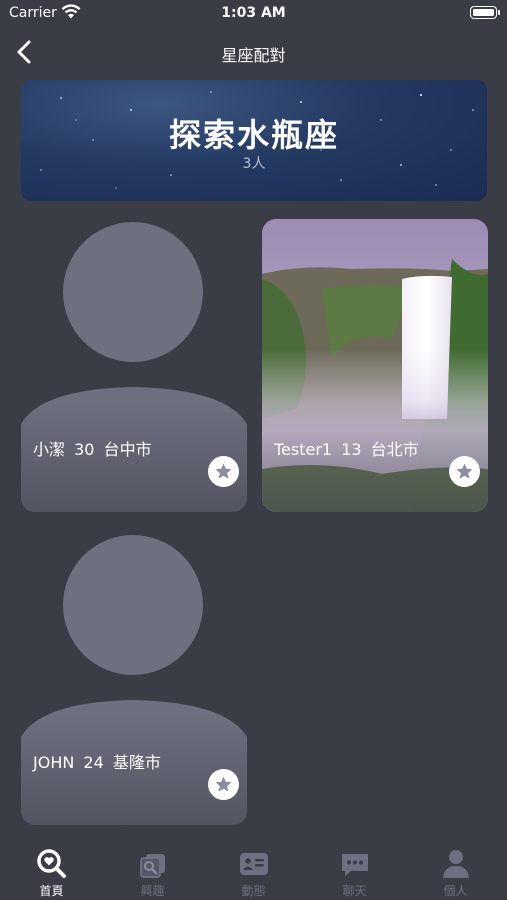 The image size is (507, 900). What do you see at coordinates (355, 865) in the screenshot?
I see `chat-icon` at bounding box center [355, 865].